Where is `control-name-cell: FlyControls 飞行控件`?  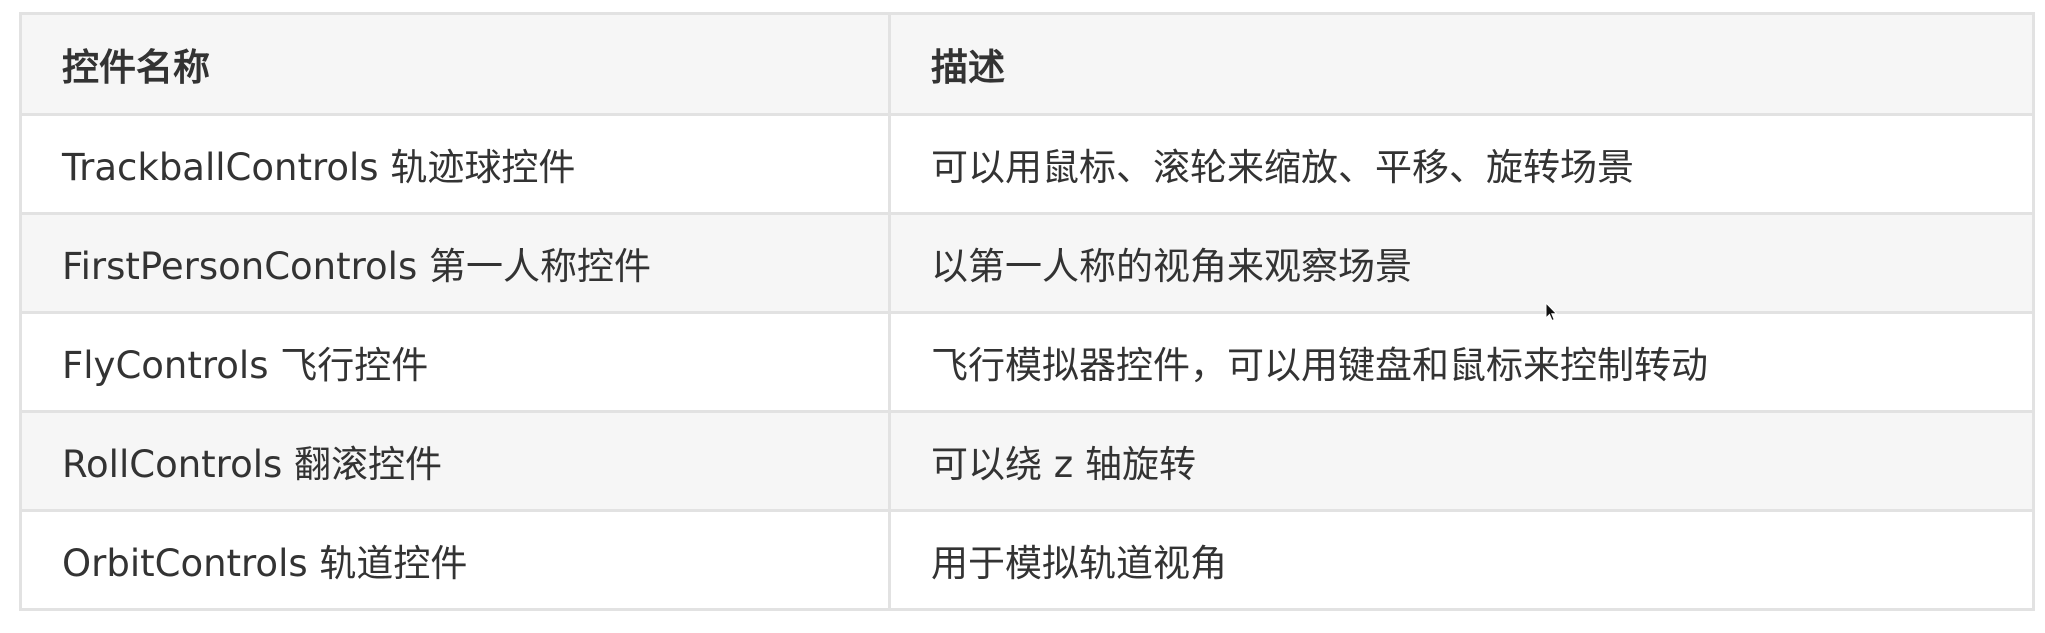
control-name-cell: FlyControls 飞行控件 is located at coordinates (455, 362).